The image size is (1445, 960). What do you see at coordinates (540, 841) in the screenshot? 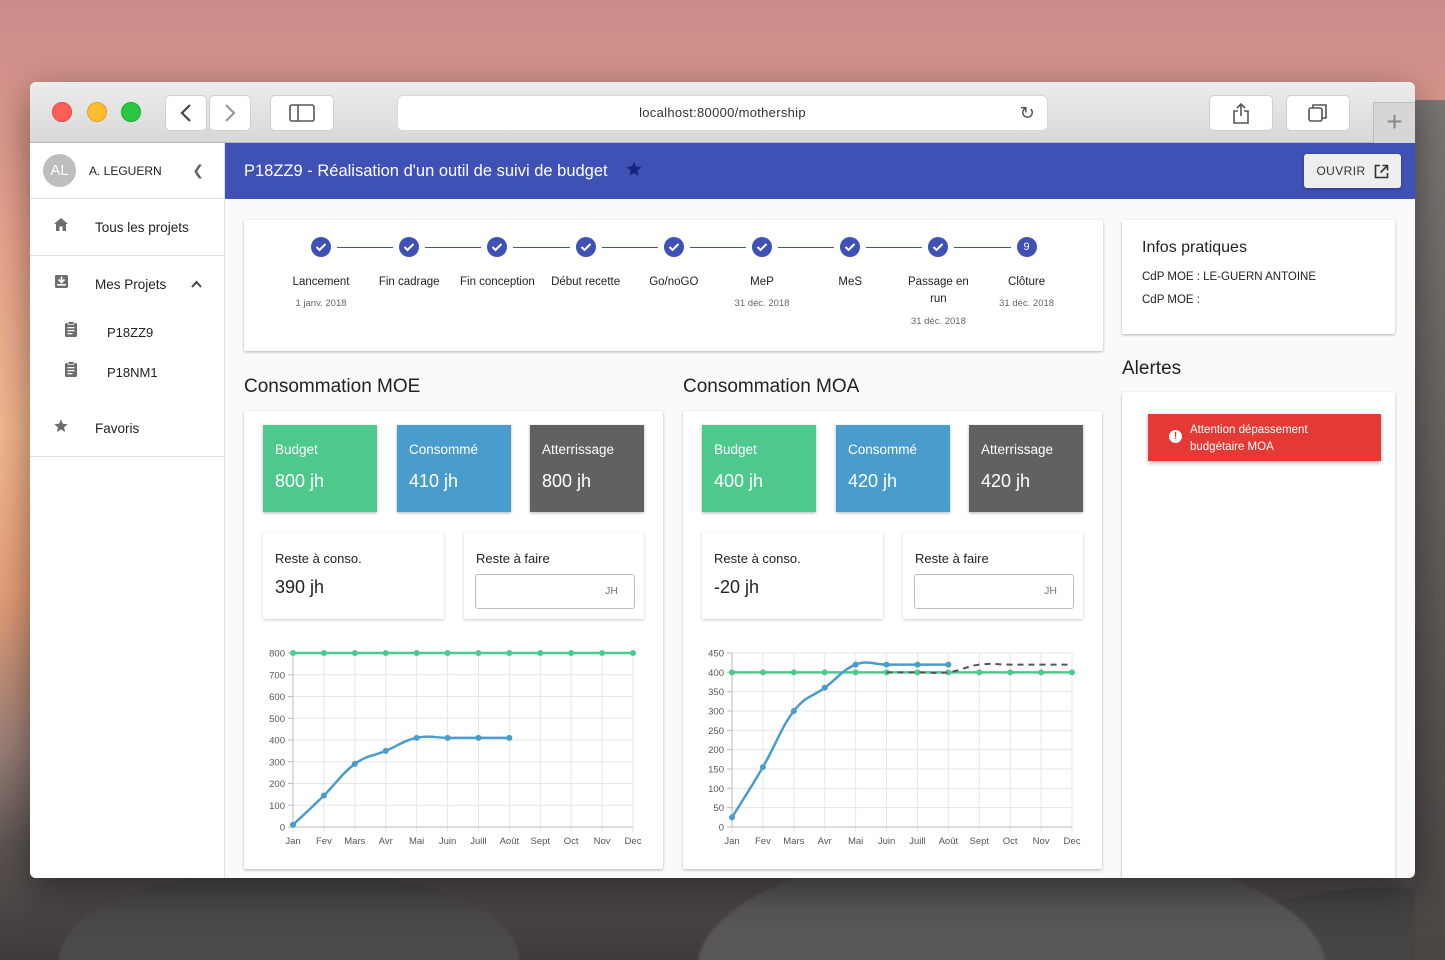
I see `x-tick-label: Sept` at bounding box center [540, 841].